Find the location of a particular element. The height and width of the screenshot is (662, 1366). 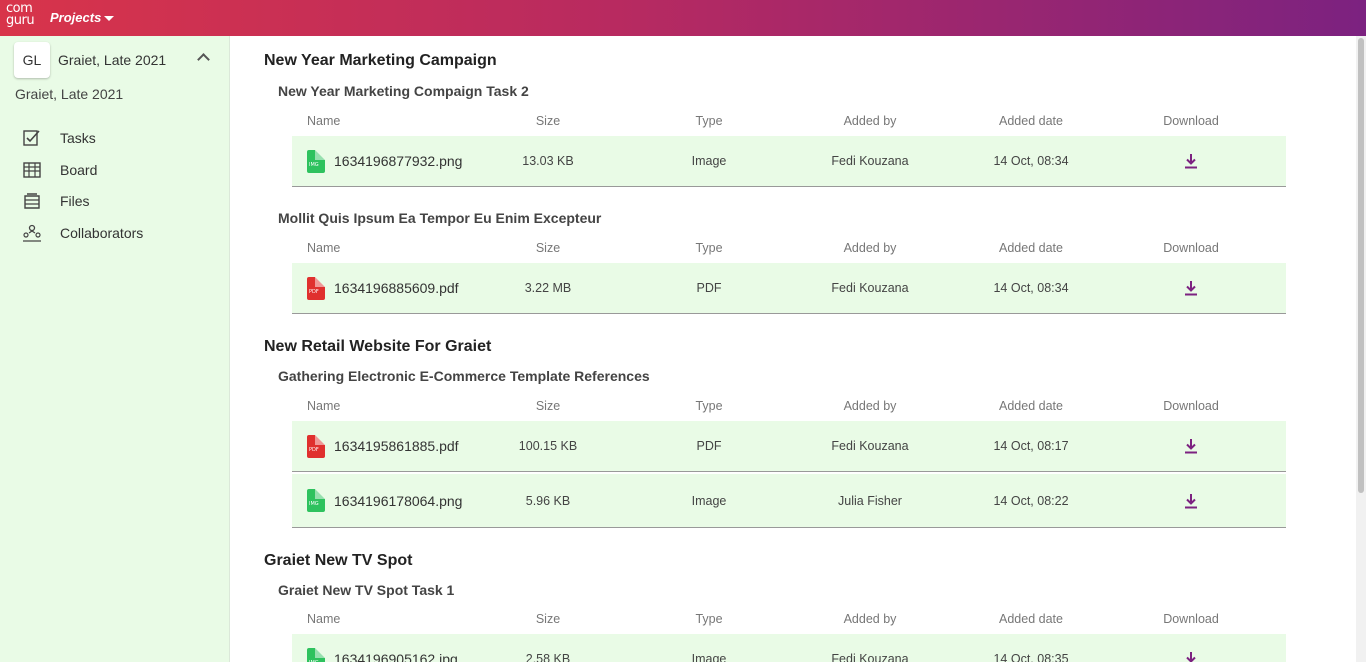

tasks-icon is located at coordinates (32, 138).